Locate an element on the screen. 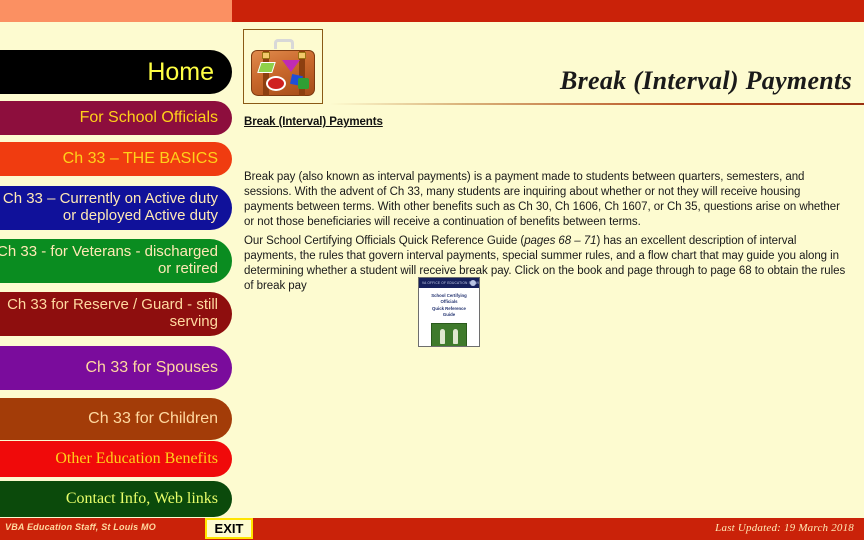  suitcase-sticker-green-square is located at coordinates (303, 83).